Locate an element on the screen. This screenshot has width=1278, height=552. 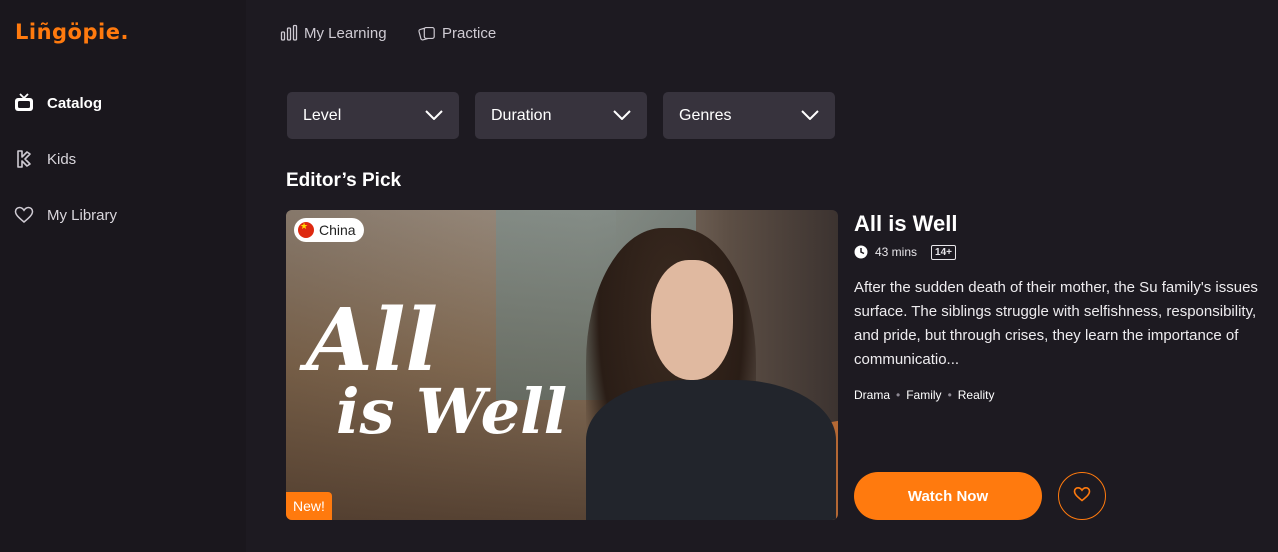
add-to-favorites-button is located at coordinates (1082, 496).